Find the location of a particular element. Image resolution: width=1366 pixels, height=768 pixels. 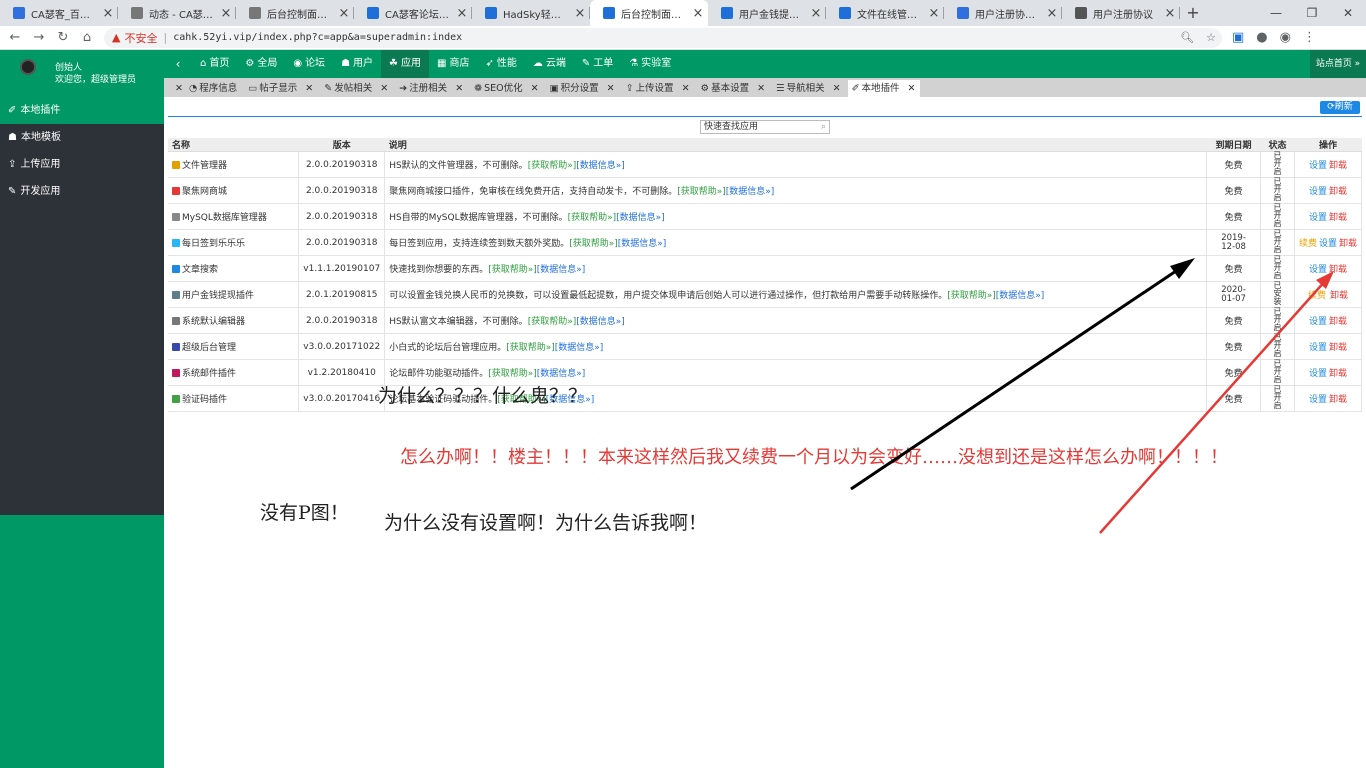

sub-tab: ✎ 发帖相关 ✕ is located at coordinates (356, 88).